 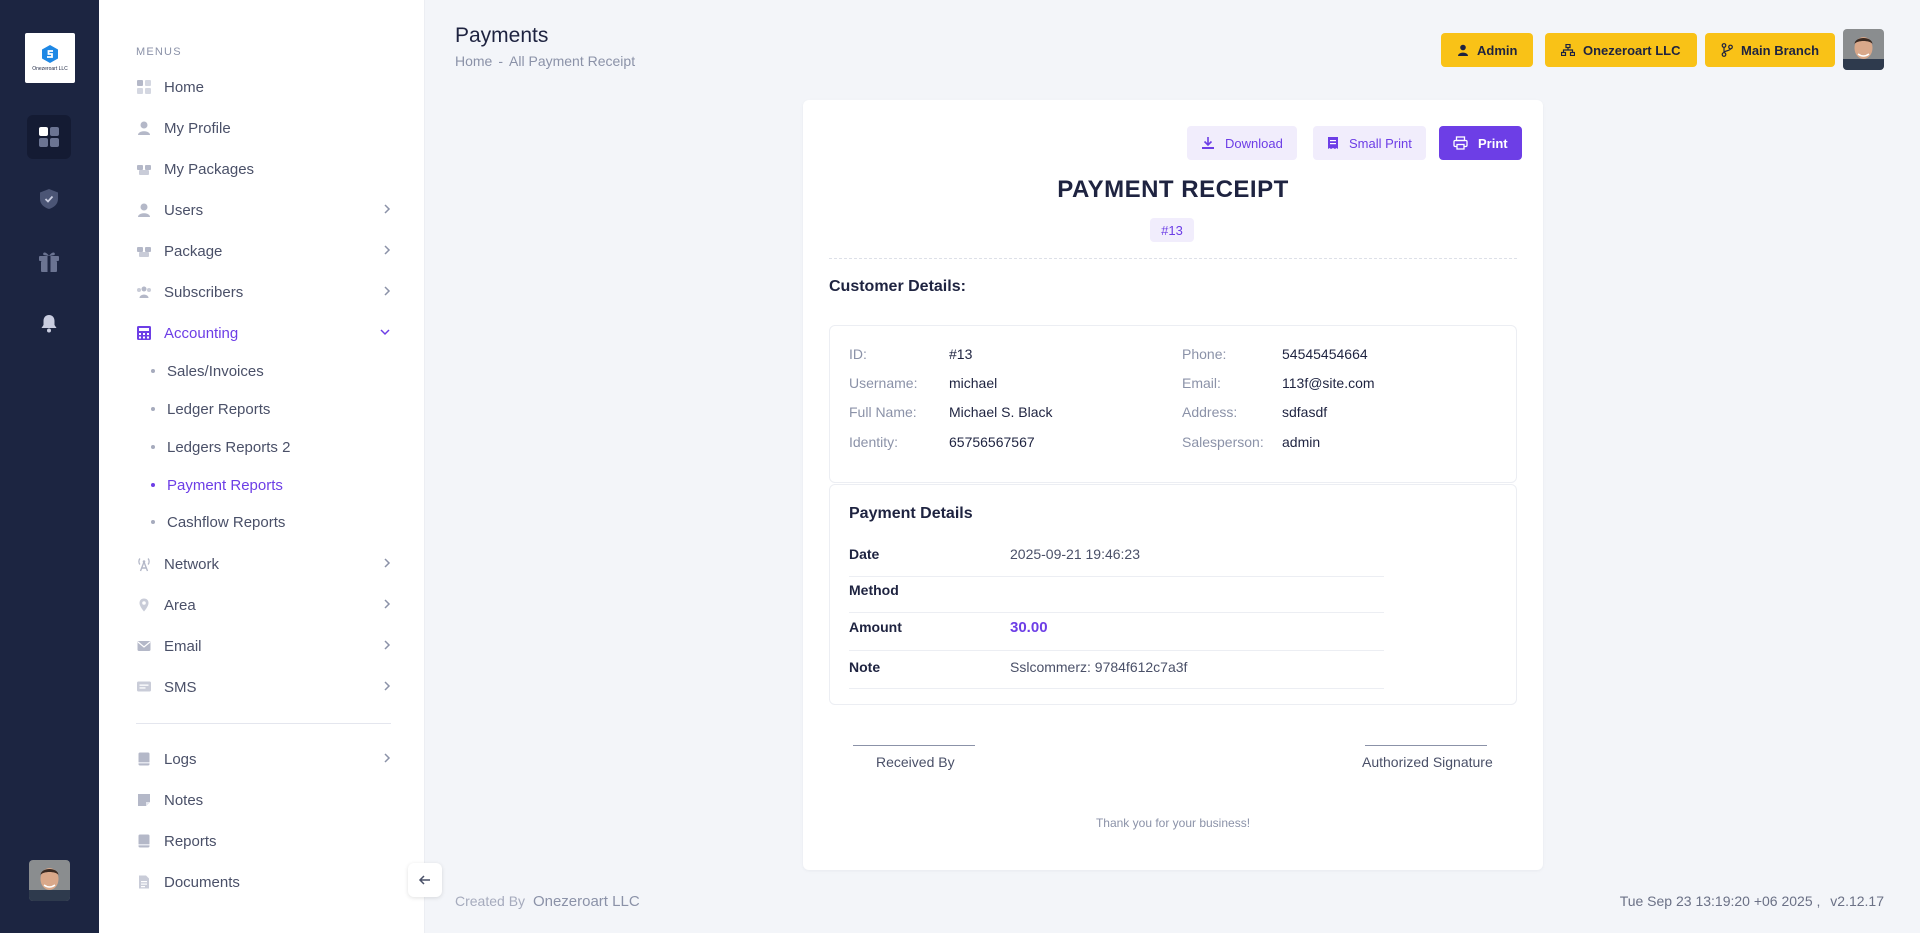 I want to click on sidebar-item-notes: Notes, so click(x=263, y=800).